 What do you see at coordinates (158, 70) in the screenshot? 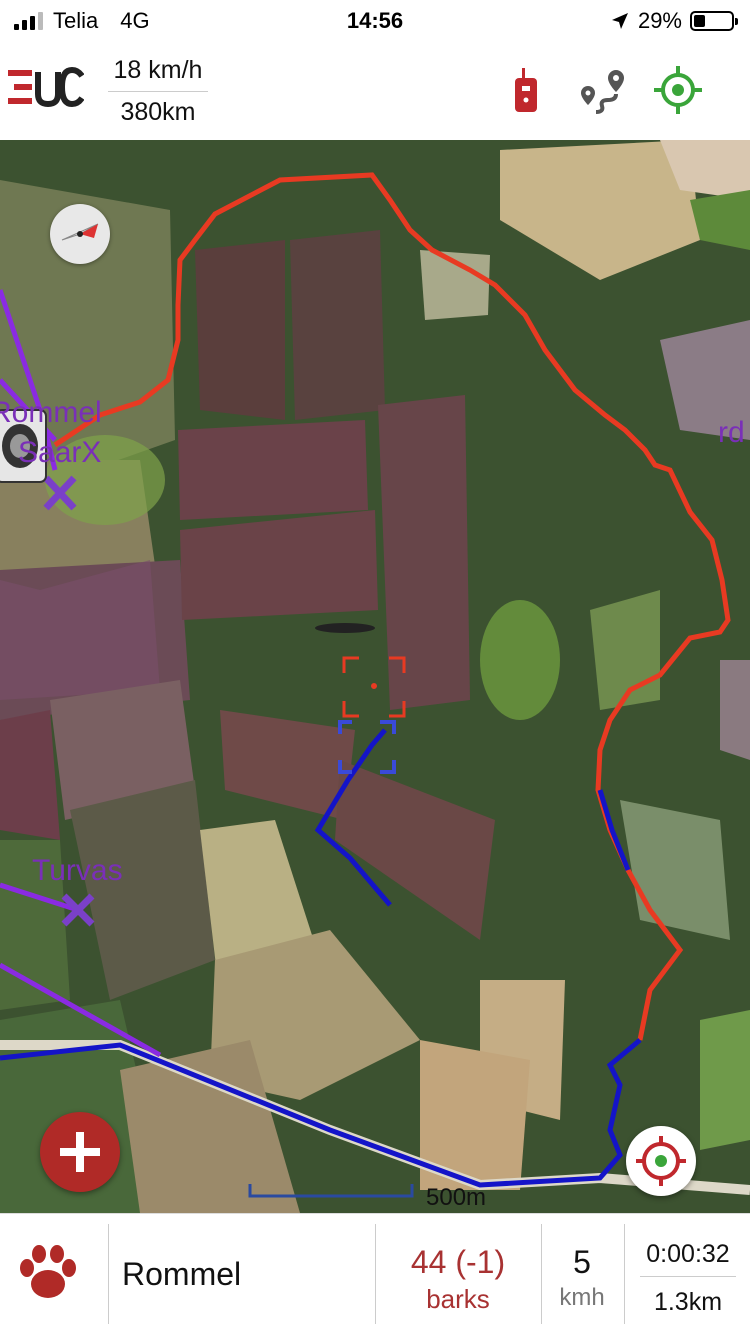
I see `speed-readout: 18 km/h` at bounding box center [158, 70].